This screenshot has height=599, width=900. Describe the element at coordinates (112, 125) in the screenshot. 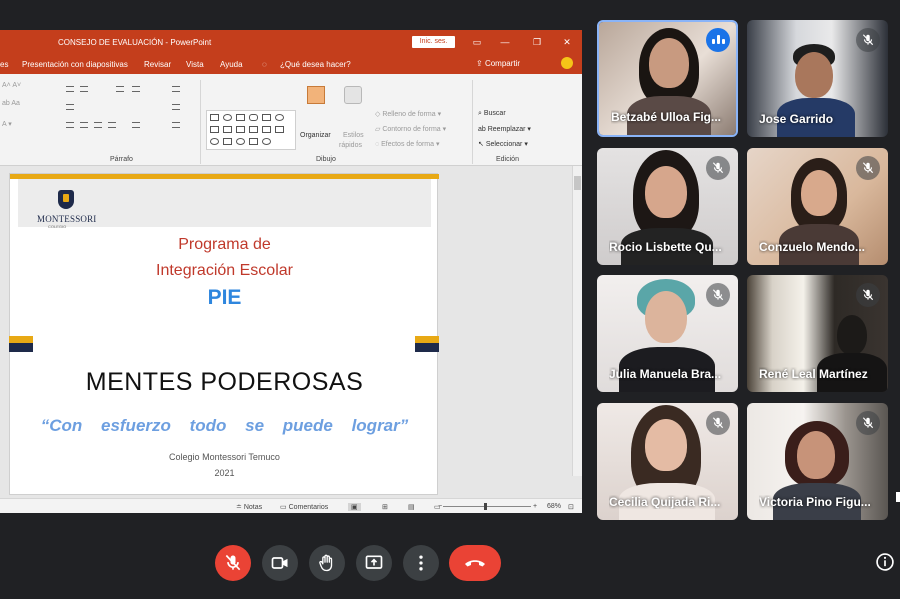

I see `justify-icon` at that location.